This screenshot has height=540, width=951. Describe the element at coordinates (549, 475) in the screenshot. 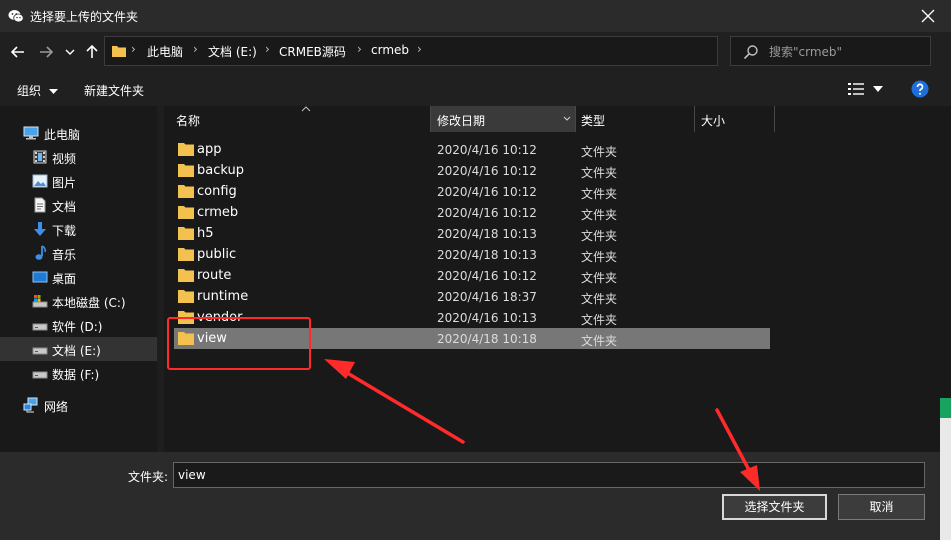

I see `folder-name-input` at that location.